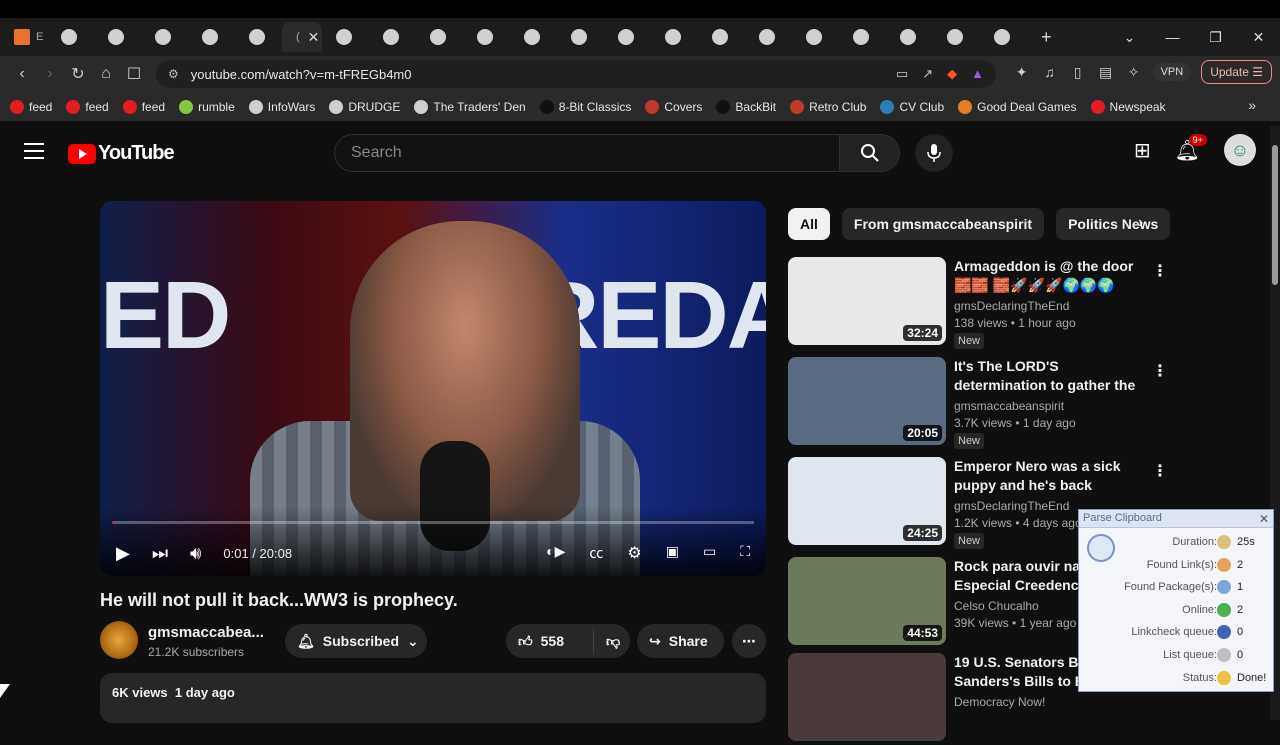 The width and height of the screenshot is (1280, 745). Describe the element at coordinates (585, 106) in the screenshot. I see `bookmark-item: 8-Bit Classics` at that location.